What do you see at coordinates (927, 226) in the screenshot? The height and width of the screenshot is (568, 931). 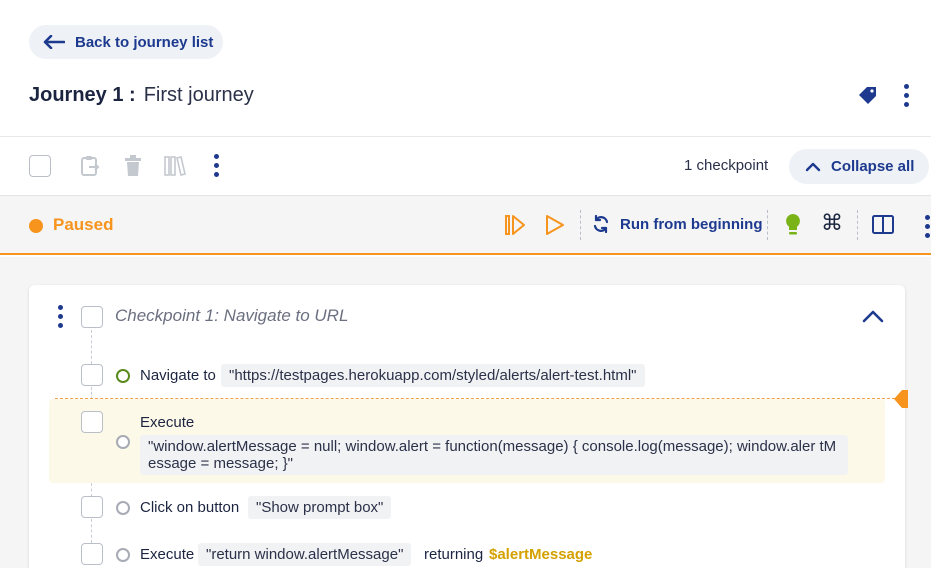 I see `status-options-menu-icon` at bounding box center [927, 226].